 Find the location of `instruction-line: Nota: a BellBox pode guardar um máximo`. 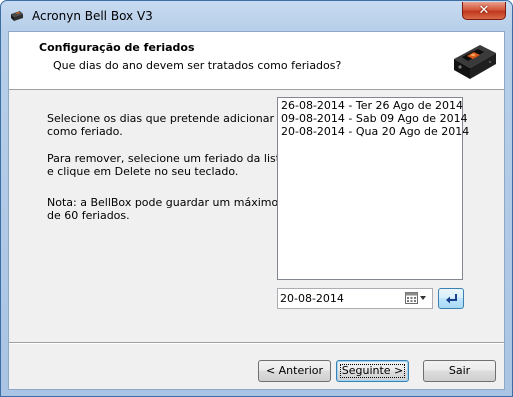

instruction-line: Nota: a BellBox pode guardar um máximo is located at coordinates (163, 202).